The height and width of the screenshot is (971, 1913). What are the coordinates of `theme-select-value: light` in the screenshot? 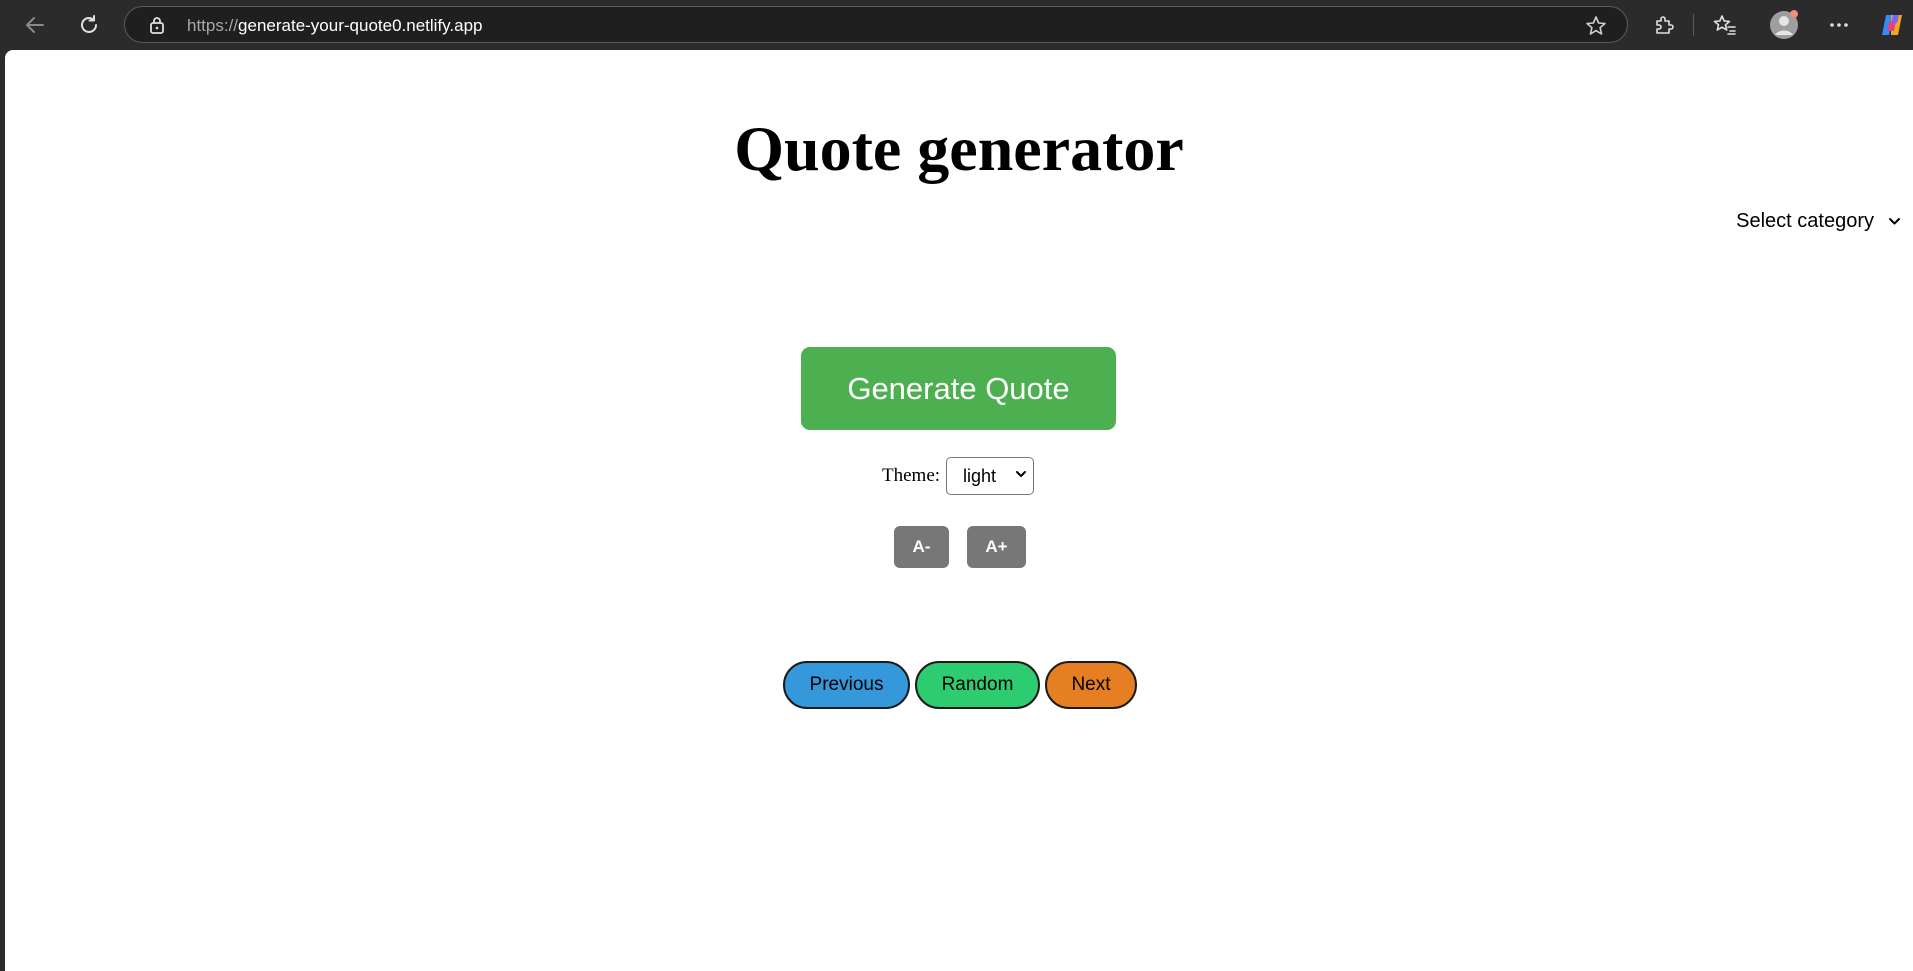 It's located at (980, 475).